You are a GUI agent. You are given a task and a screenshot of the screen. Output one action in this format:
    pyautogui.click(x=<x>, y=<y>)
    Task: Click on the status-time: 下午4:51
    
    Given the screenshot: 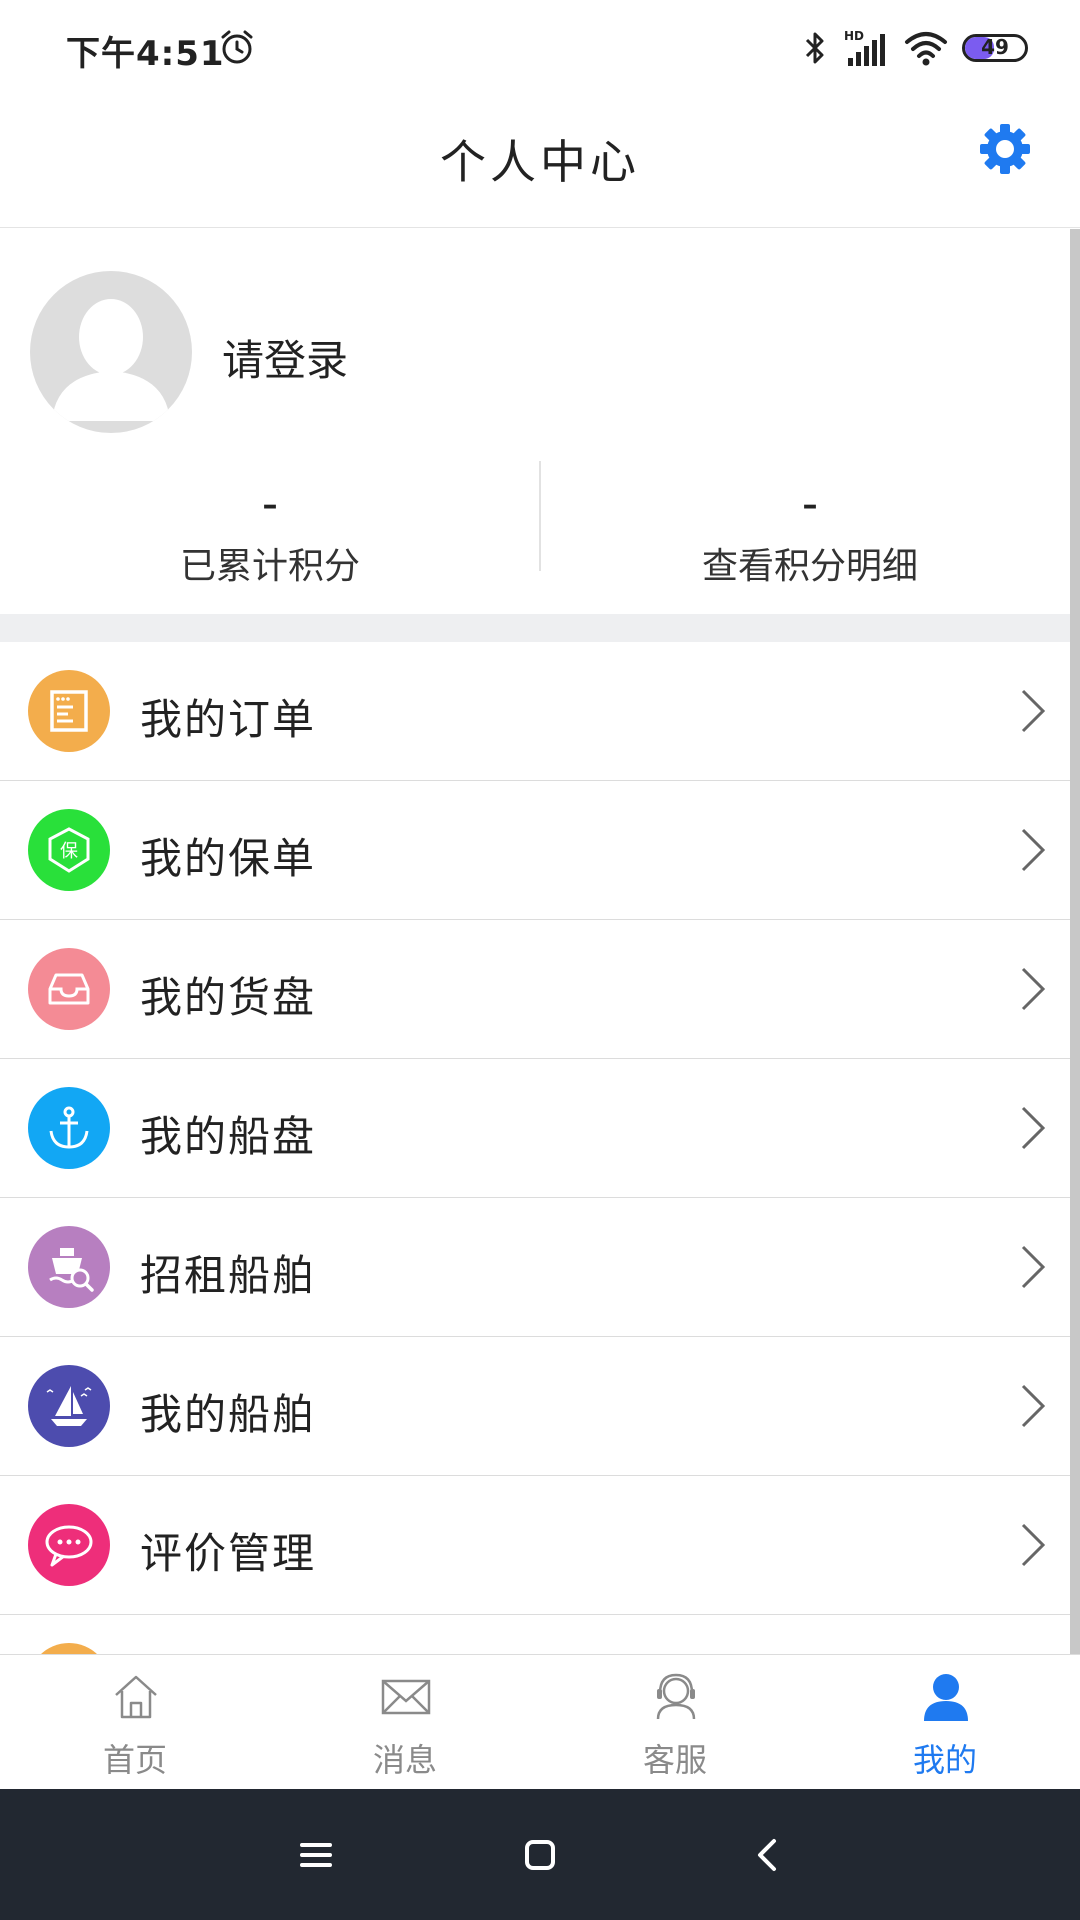 What is the action you would take?
    pyautogui.click(x=145, y=54)
    